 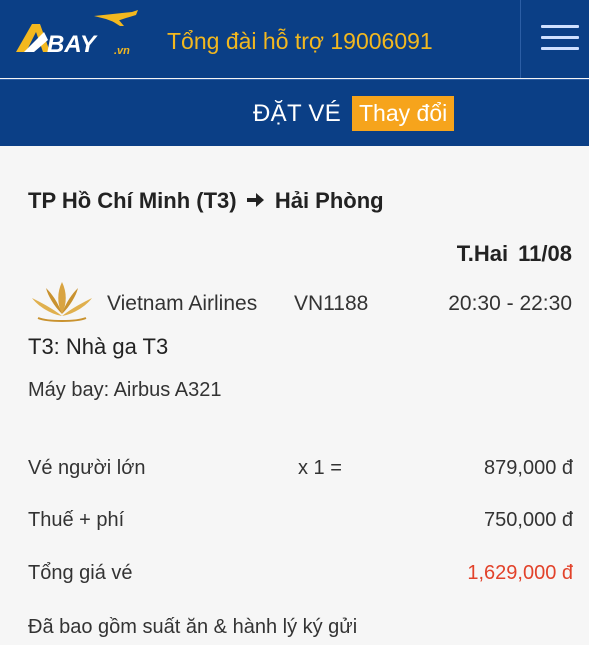 I want to click on origin-city: TP Hồ Chí Minh (T3), so click(x=132, y=200).